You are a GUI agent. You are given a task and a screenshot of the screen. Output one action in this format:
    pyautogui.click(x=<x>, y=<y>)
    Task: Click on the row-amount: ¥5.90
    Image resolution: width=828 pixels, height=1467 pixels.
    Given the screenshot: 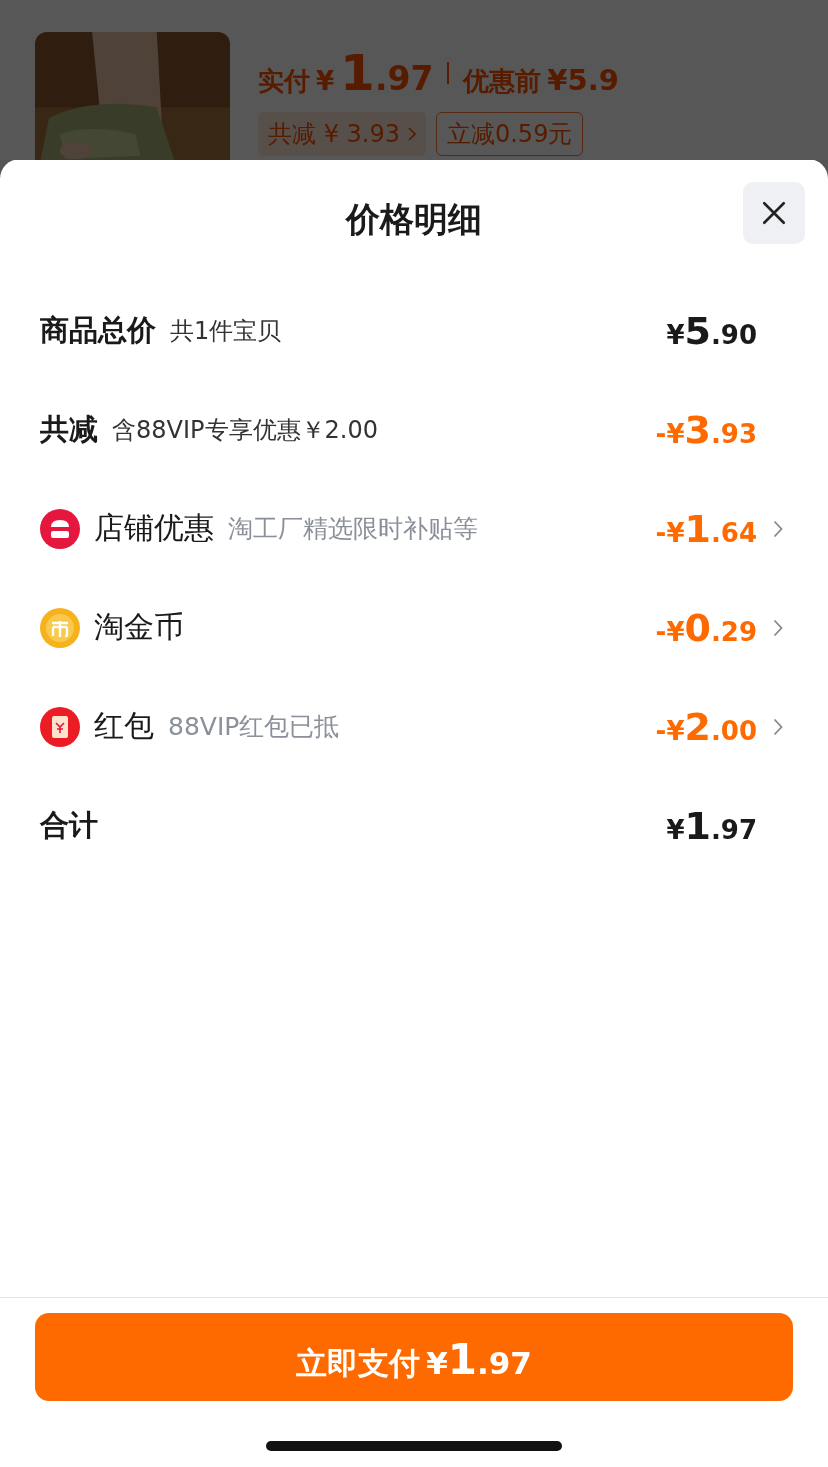 What is the action you would take?
    pyautogui.click(x=711, y=330)
    